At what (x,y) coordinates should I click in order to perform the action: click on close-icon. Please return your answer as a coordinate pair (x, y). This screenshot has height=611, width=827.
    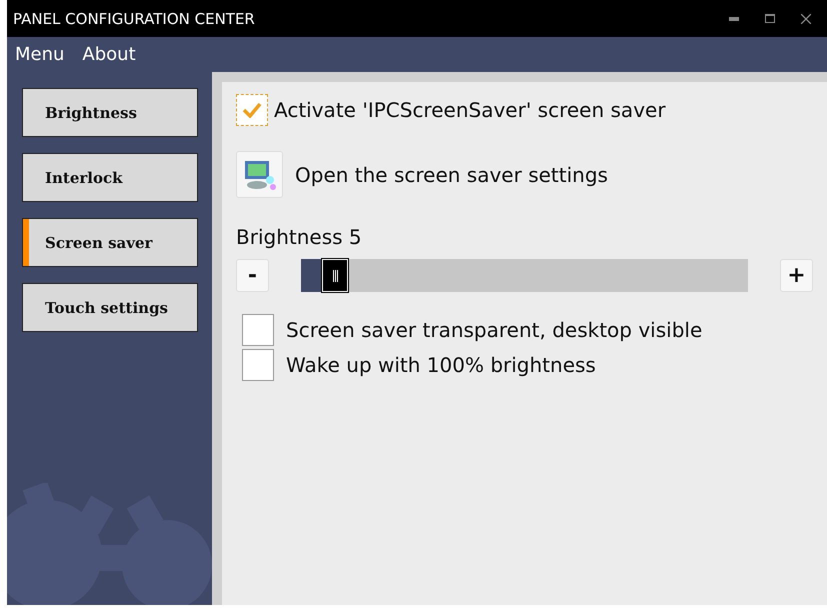
    Looking at the image, I should click on (806, 19).